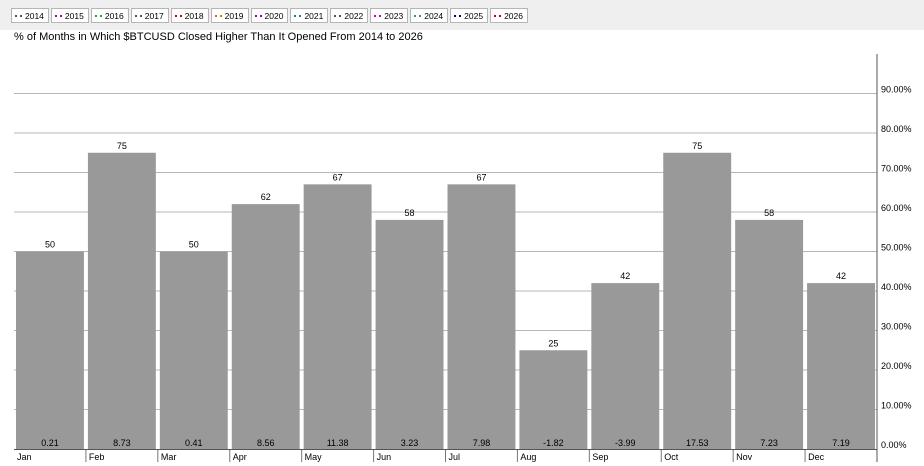 This screenshot has width=924, height=466. What do you see at coordinates (482, 443) in the screenshot?
I see `average-change-label: 7.98` at bounding box center [482, 443].